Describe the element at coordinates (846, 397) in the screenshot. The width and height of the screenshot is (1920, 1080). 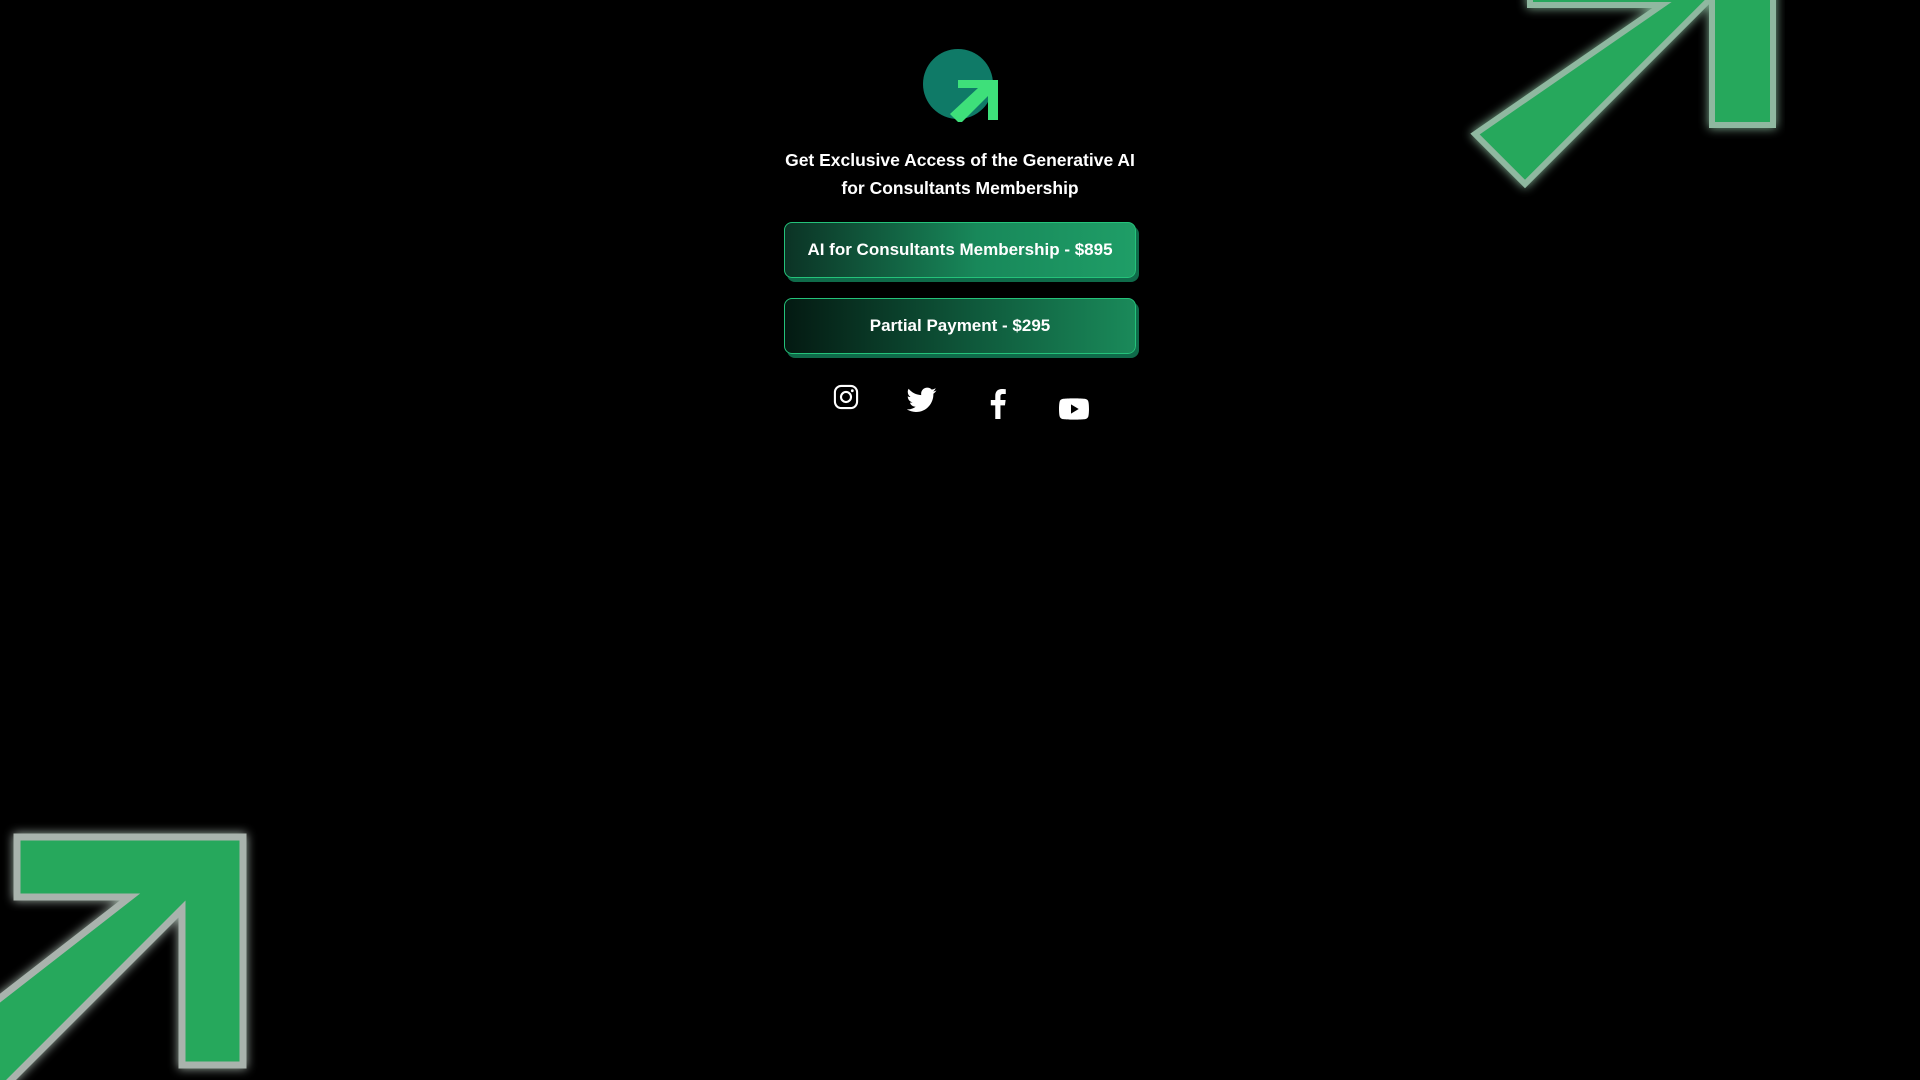
I see `instagram-icon` at that location.